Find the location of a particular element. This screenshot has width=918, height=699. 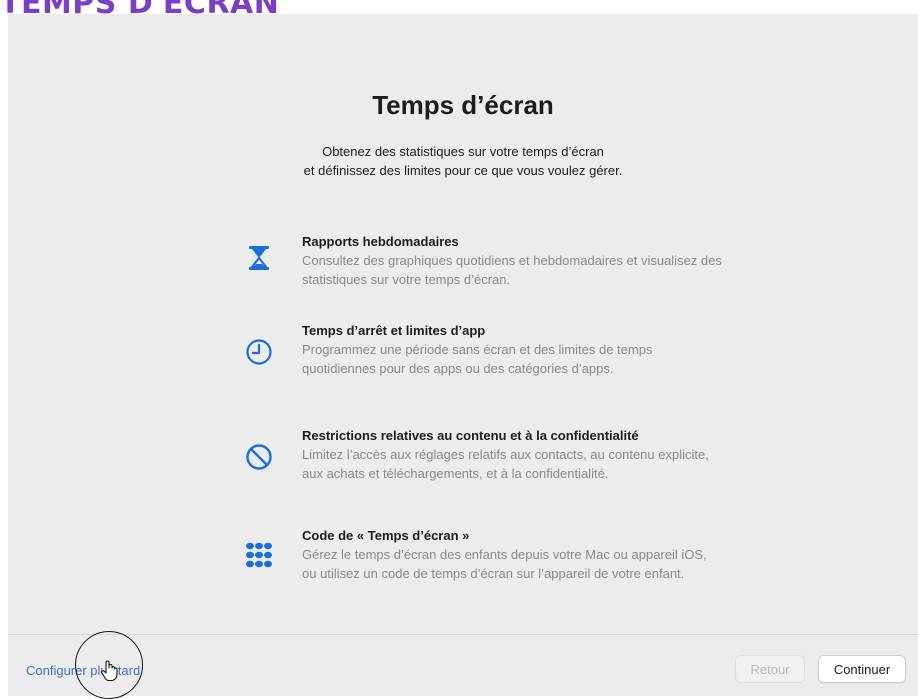

continue-button: Continuer is located at coordinates (862, 669).